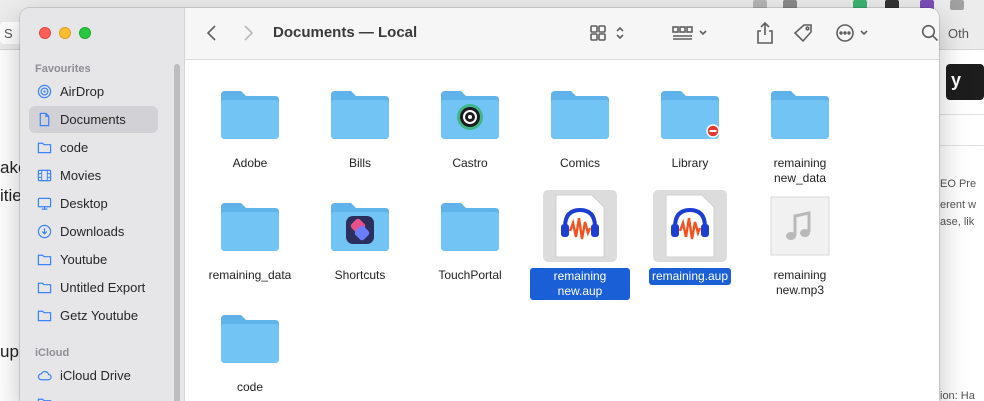 The height and width of the screenshot is (401, 984). I want to click on sidebar-item-desktop: Desktop, so click(93, 203).